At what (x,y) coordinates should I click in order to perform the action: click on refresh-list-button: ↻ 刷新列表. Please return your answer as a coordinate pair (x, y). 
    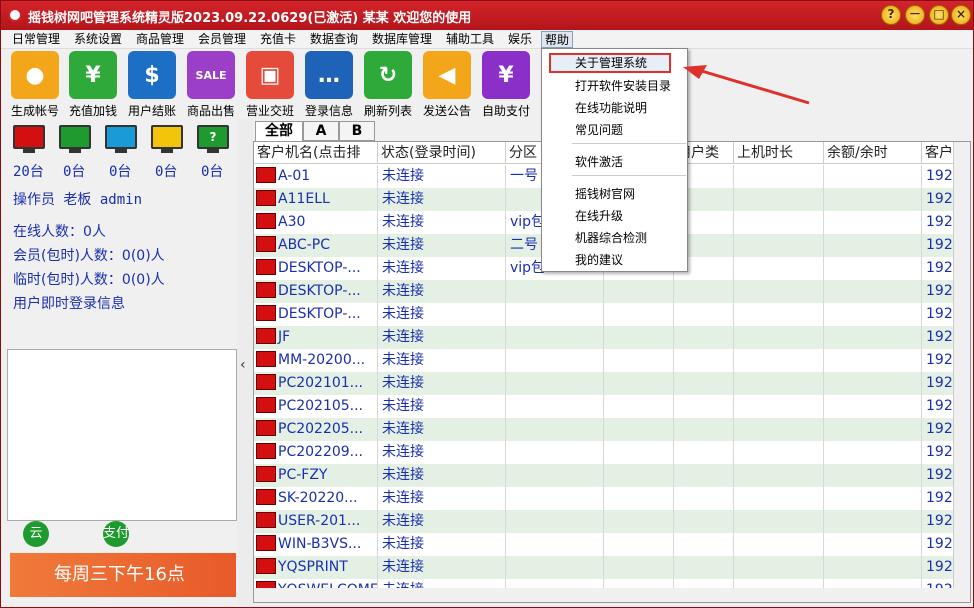
    Looking at the image, I should click on (388, 85).